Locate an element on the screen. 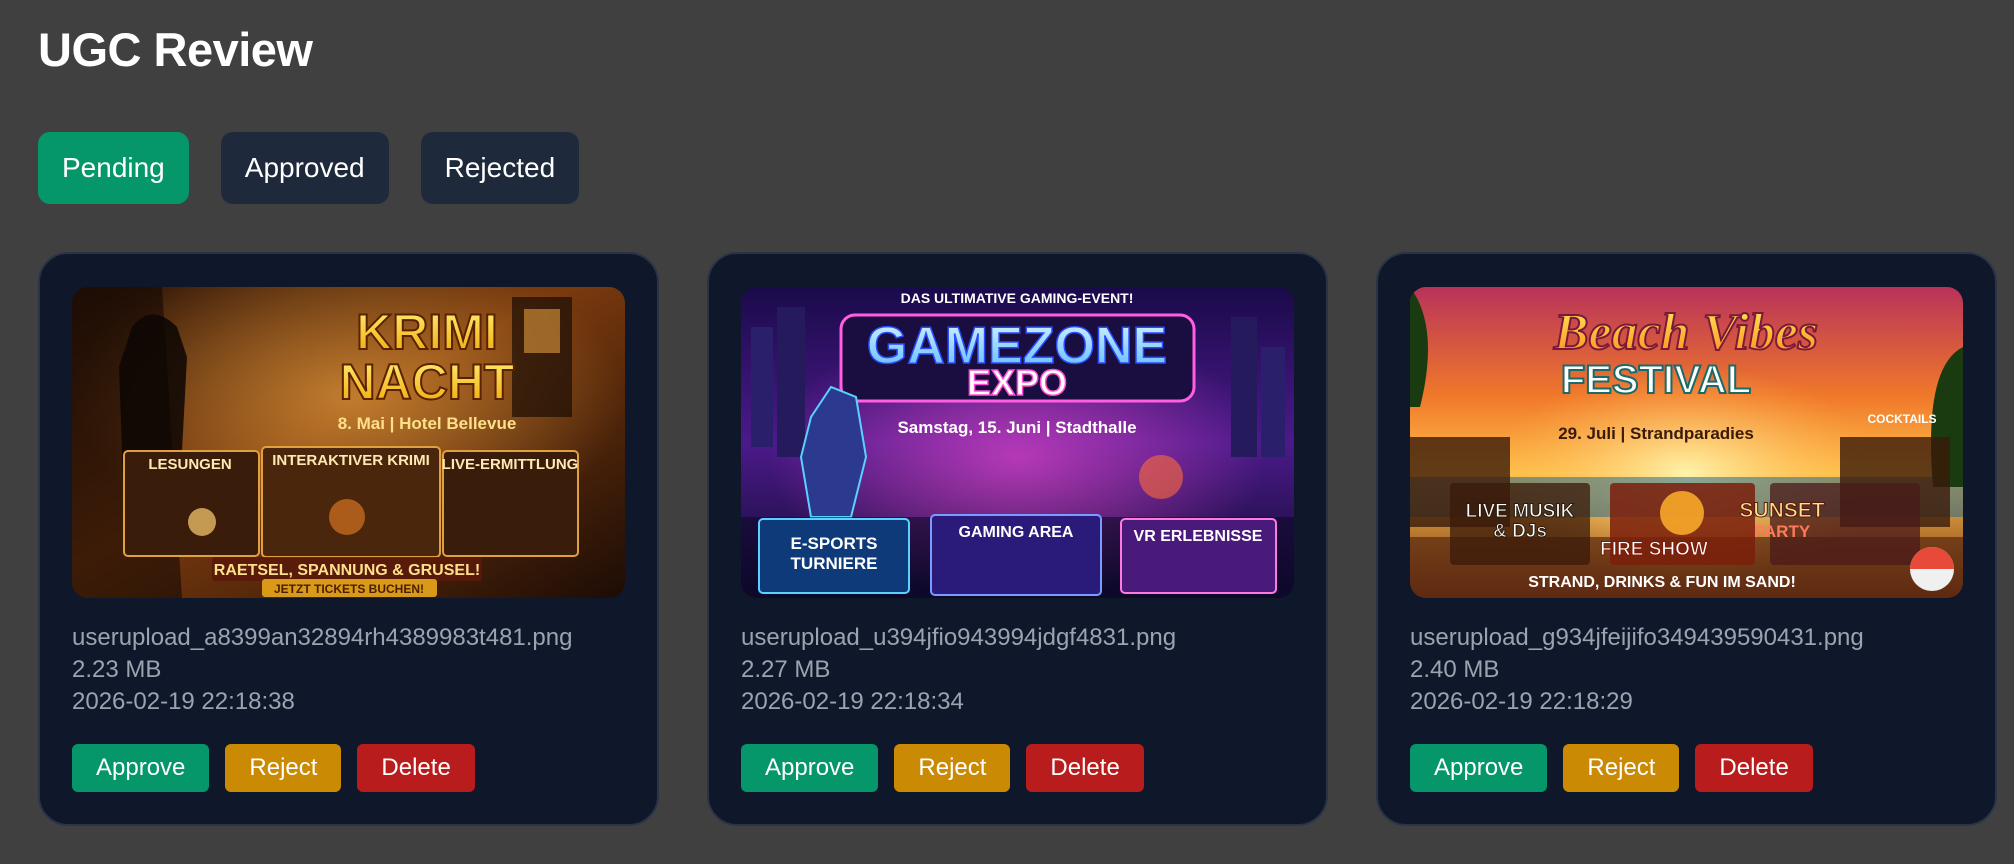 This screenshot has width=2014, height=864. poster-panel-label: VR ERLEBNISSE is located at coordinates (1198, 536).